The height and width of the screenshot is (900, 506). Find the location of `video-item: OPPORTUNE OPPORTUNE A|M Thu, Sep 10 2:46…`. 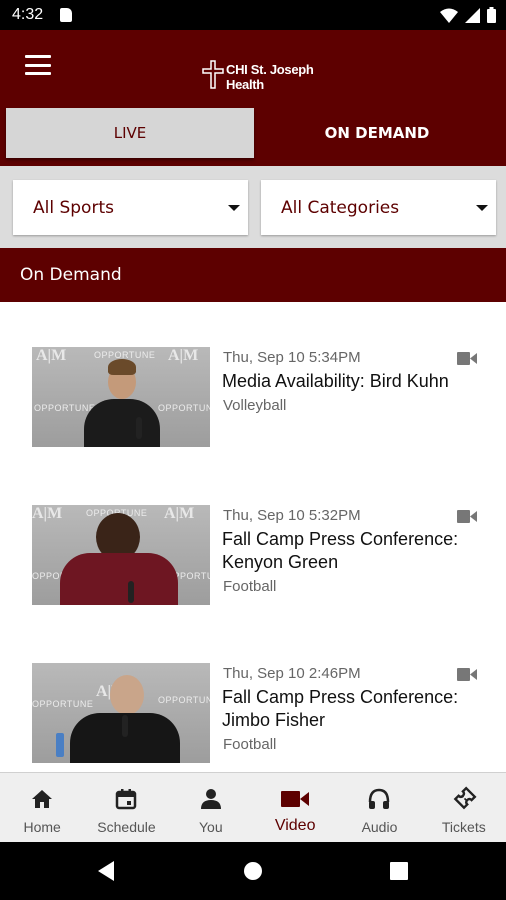

video-item: OPPORTUNE OPPORTUNE A|M Thu, Sep 10 2:46… is located at coordinates (253, 717).